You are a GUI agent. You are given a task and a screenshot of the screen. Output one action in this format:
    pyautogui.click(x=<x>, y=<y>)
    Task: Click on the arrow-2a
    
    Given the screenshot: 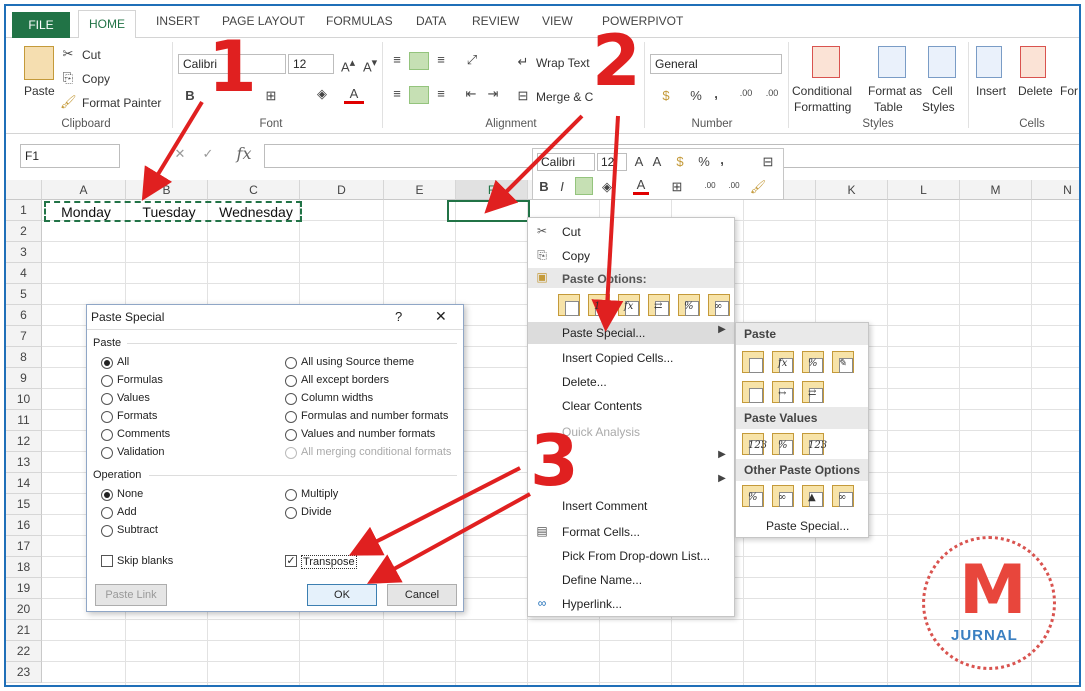 What is the action you would take?
    pyautogui.click(x=534, y=164)
    